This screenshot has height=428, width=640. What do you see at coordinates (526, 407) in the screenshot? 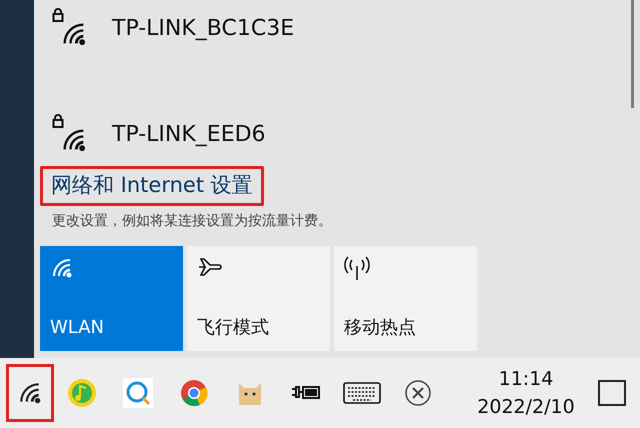
I see `clock-date: 2022/2/10` at bounding box center [526, 407].